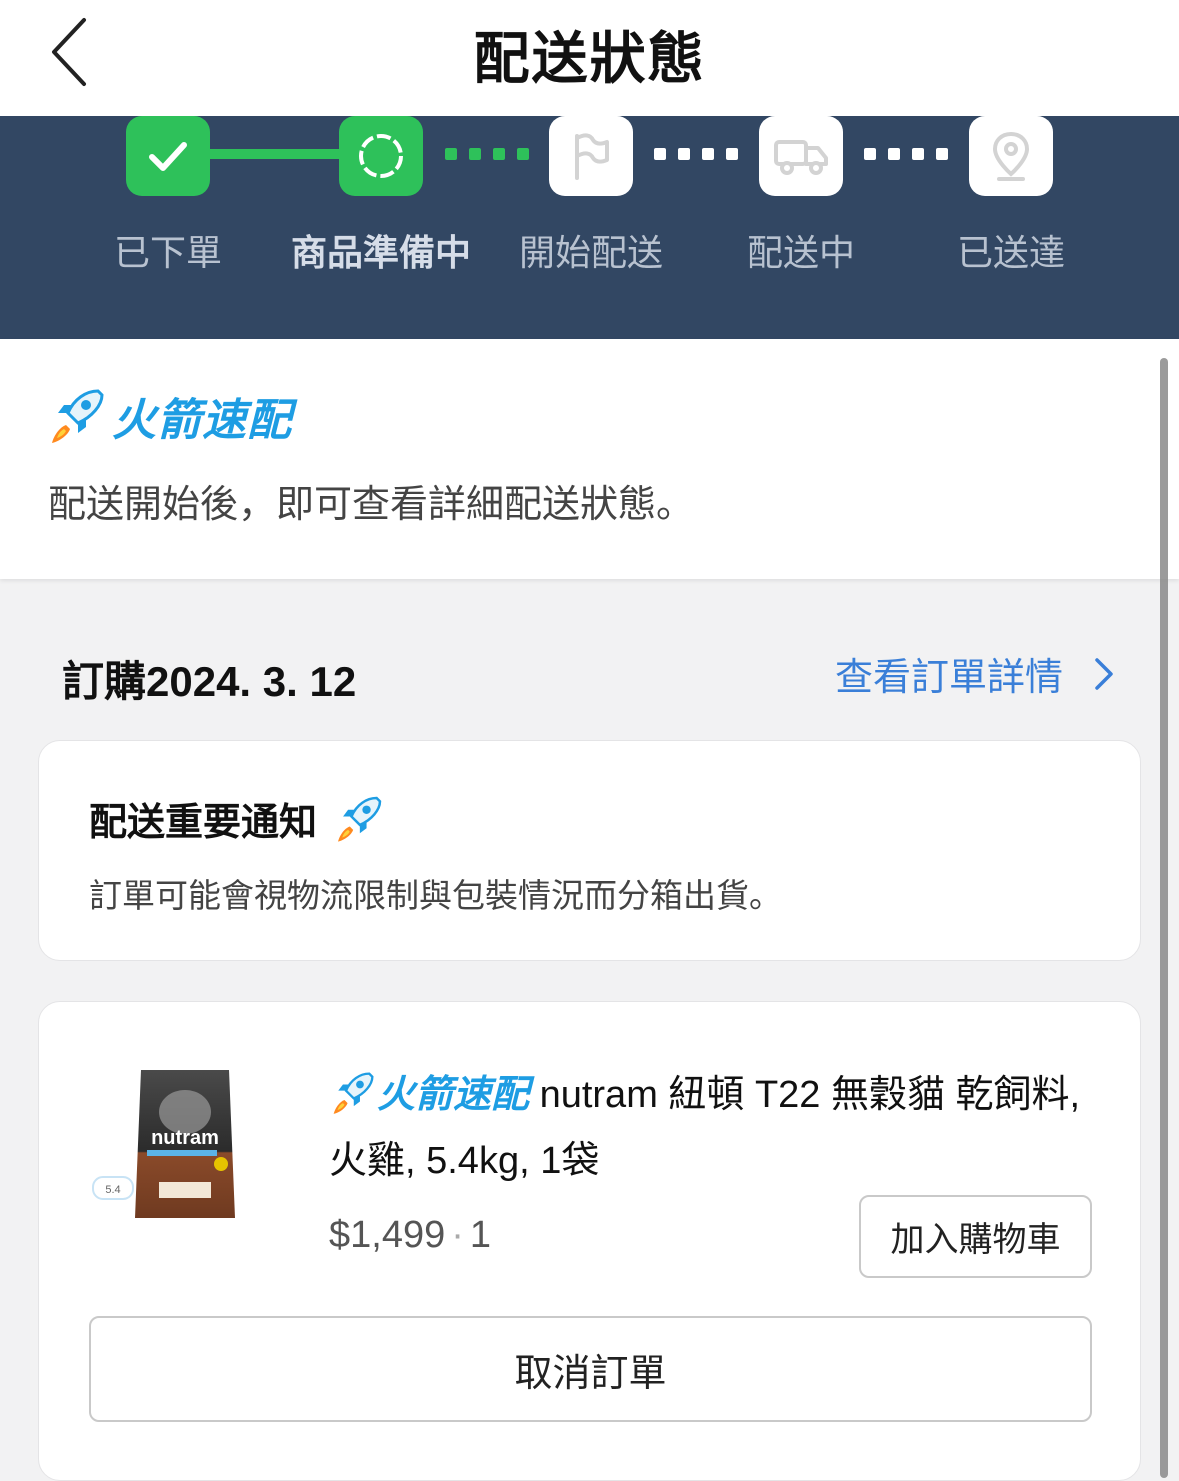 The image size is (1179, 1481). I want to click on rocket-description: 配送開始後，即可查看詳細配送狀態。, so click(371, 505).